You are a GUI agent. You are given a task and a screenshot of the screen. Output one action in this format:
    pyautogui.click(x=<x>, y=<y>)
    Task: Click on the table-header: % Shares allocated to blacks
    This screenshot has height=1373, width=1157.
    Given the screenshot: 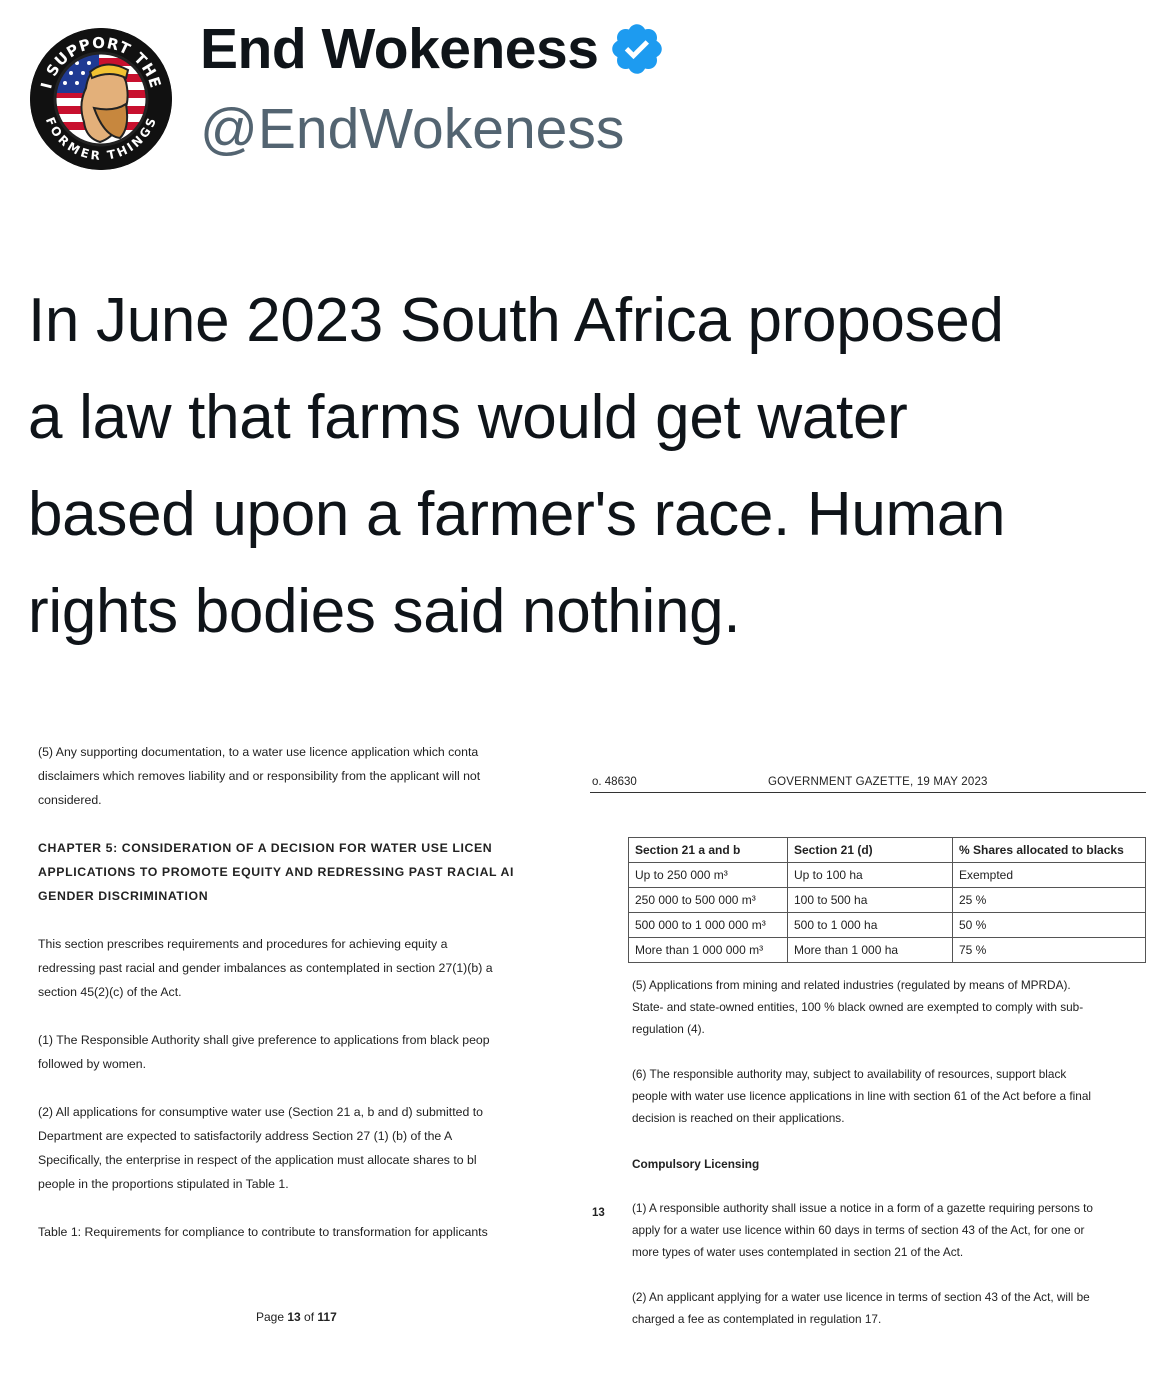 What is the action you would take?
    pyautogui.click(x=1049, y=850)
    